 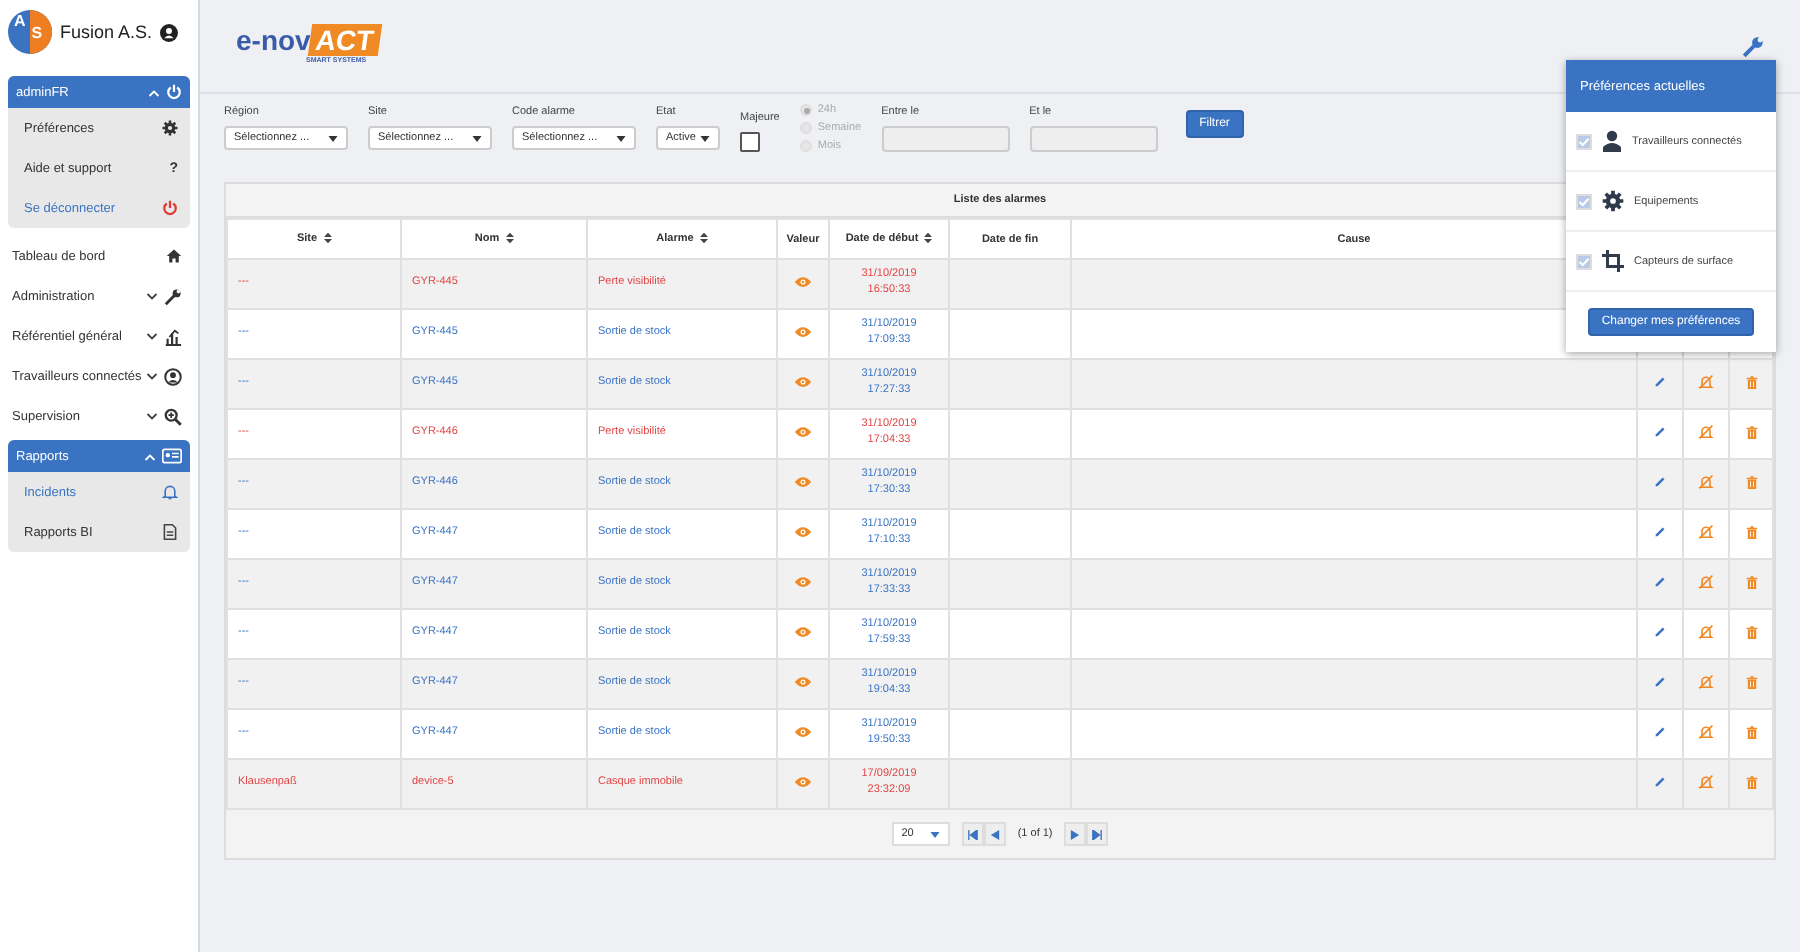 What do you see at coordinates (106, 32) in the screenshot?
I see `brand-name: Fusion A.S.` at bounding box center [106, 32].